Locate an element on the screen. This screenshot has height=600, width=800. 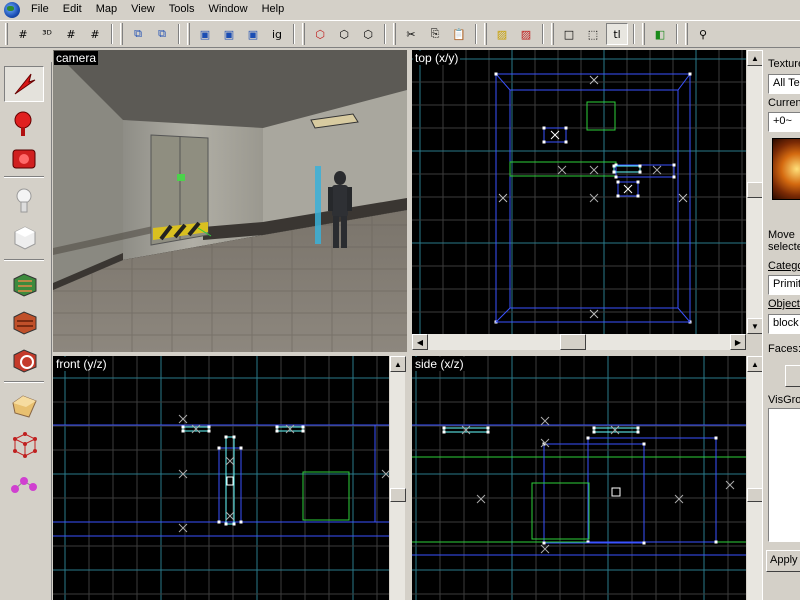
visgroups-list is located at coordinates (784, 475).